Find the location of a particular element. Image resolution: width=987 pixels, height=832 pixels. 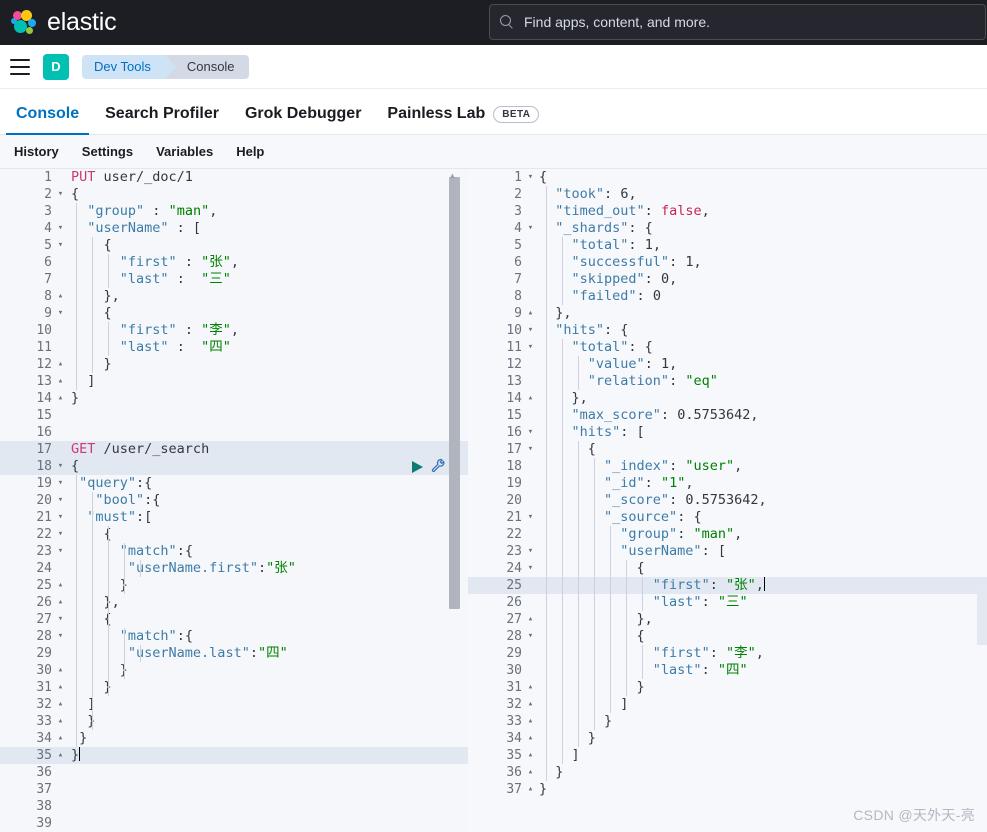

code-line: 29 "first": "李", is located at coordinates (727, 653).